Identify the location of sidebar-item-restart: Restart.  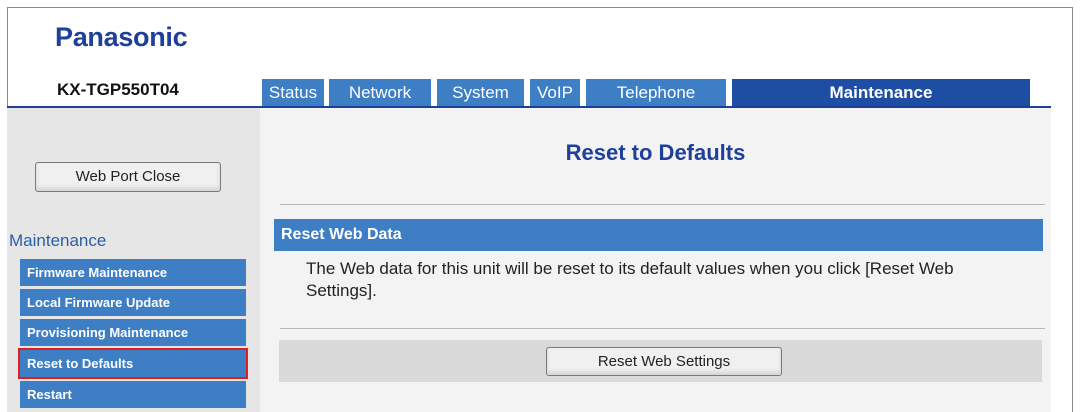
(133, 394).